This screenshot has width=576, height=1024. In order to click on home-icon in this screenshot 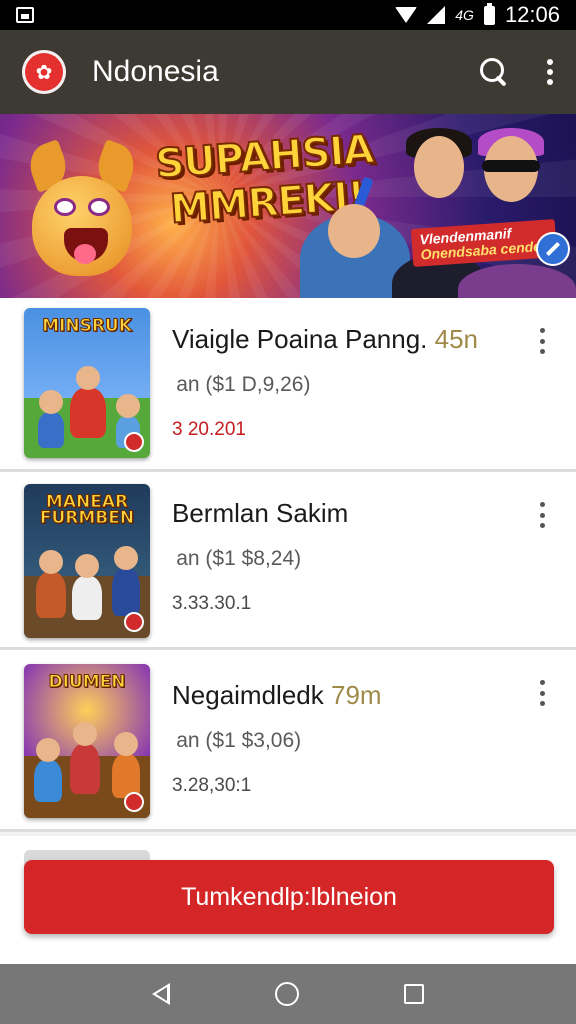, I will do `click(286, 994)`.